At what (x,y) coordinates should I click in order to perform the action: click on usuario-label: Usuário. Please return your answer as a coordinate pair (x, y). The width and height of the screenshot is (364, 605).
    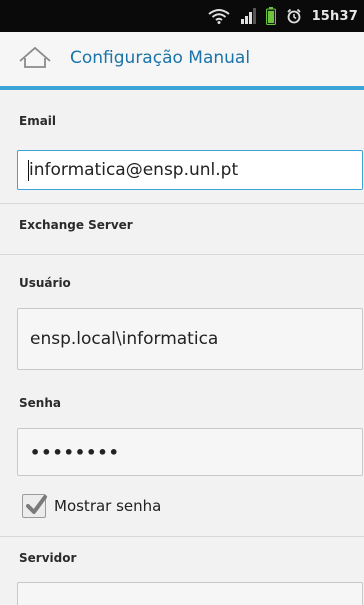
    Looking at the image, I should click on (45, 283).